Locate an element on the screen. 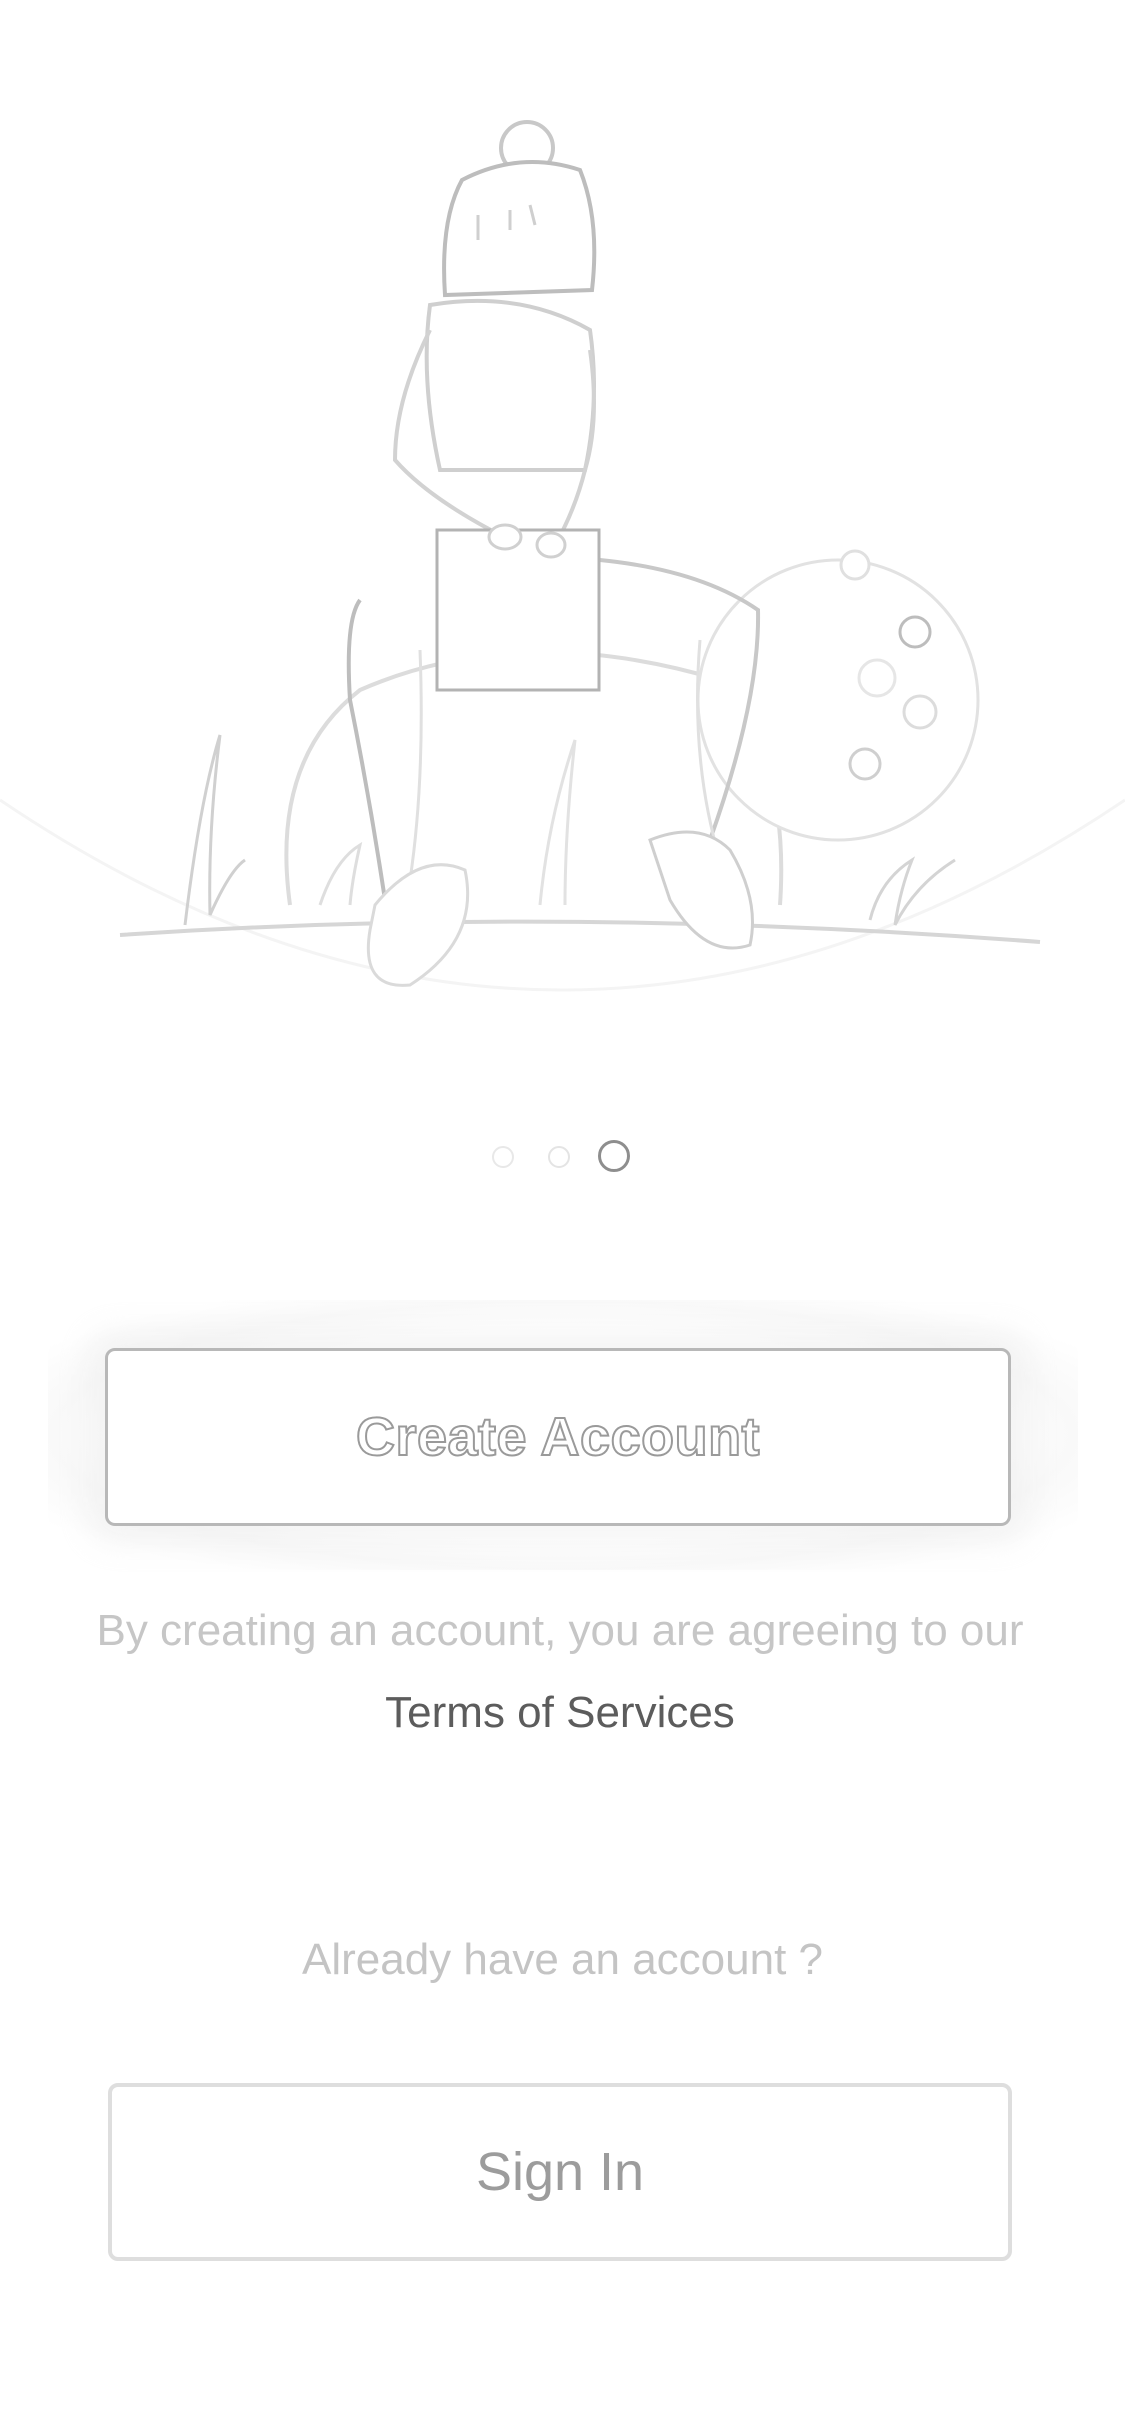 This screenshot has height=2436, width=1125. create-account-label: Create Account is located at coordinates (558, 1437).